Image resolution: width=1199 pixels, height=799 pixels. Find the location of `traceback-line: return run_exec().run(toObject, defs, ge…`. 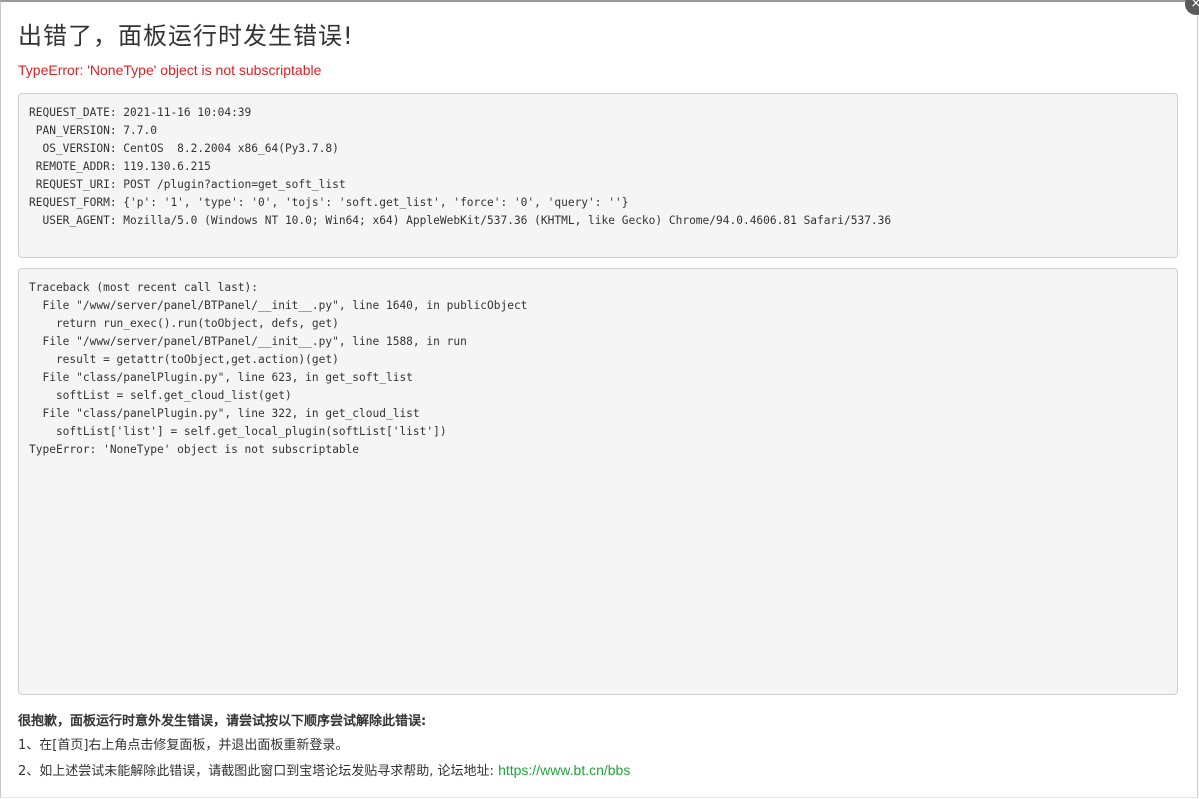

traceback-line: return run_exec().run(toObject, defs, ge… is located at coordinates (184, 323).